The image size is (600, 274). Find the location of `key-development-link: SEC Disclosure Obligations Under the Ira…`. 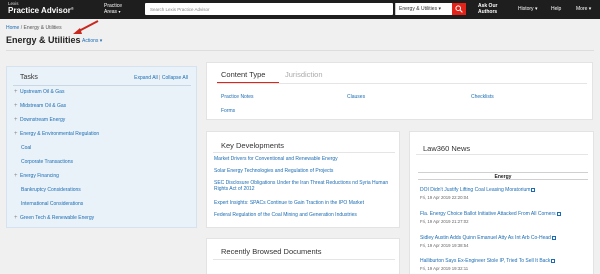

key-development-link: SEC Disclosure Obligations Under the Ira… is located at coordinates (304, 186).